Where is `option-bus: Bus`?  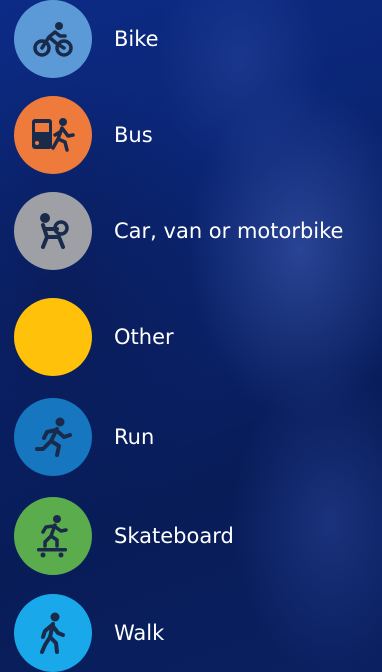 option-bus: Bus is located at coordinates (194, 135).